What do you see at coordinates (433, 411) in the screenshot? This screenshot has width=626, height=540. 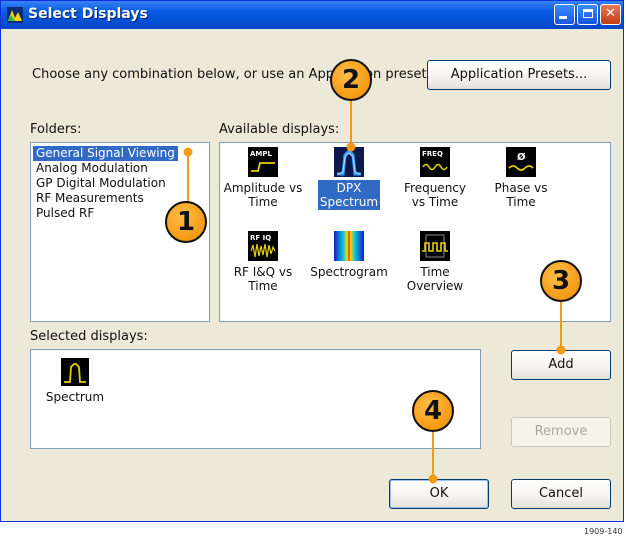 I see `callout-4: 4` at bounding box center [433, 411].